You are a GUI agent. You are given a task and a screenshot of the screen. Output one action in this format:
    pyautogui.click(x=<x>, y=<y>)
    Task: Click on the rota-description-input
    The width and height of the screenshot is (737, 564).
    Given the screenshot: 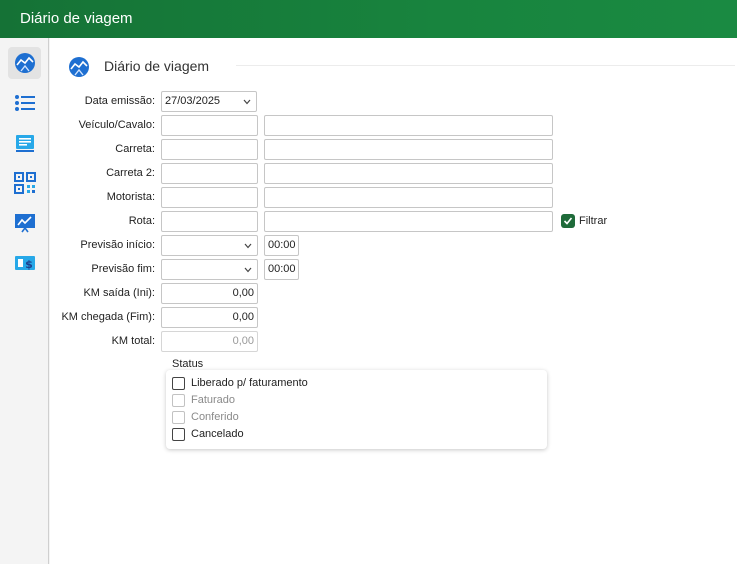 What is the action you would take?
    pyautogui.click(x=408, y=221)
    